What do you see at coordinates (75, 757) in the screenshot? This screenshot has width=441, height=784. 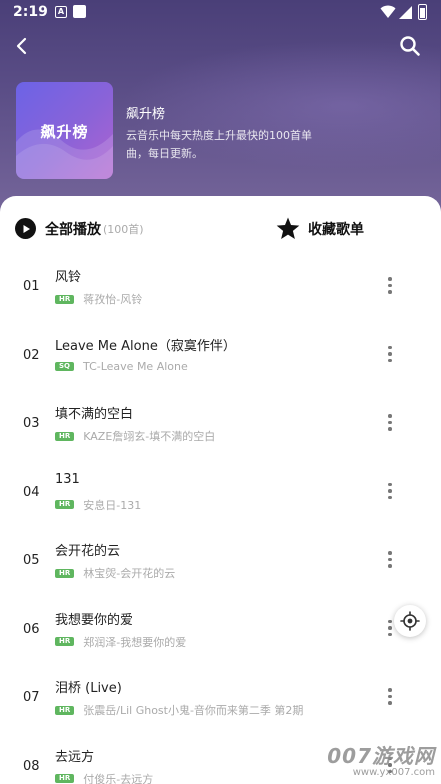 I see `song-title: 去远方` at bounding box center [75, 757].